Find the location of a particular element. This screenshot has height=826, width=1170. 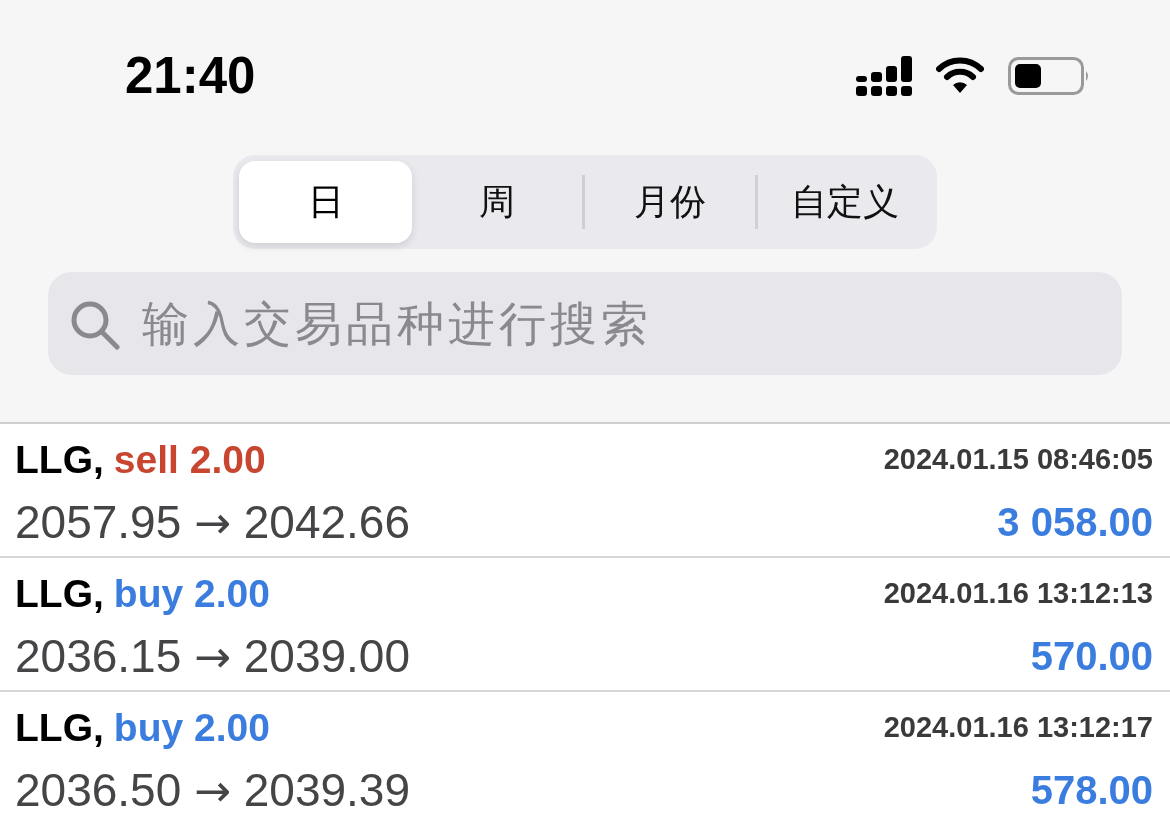

period-tab: 月份 is located at coordinates (670, 202).